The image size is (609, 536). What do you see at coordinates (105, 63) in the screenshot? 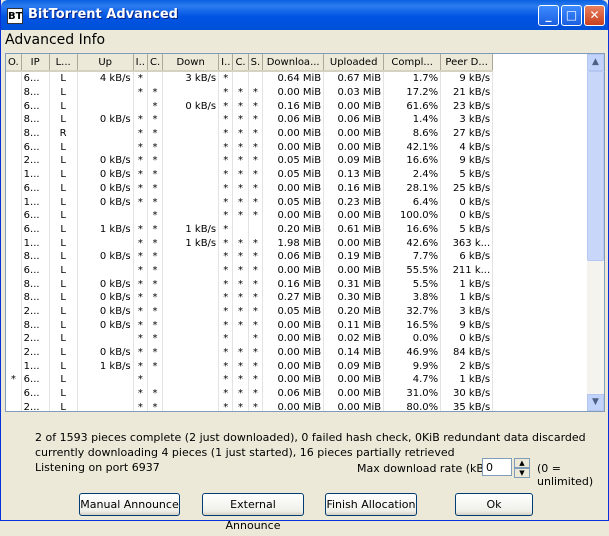
I see `column-header: Up` at bounding box center [105, 63].